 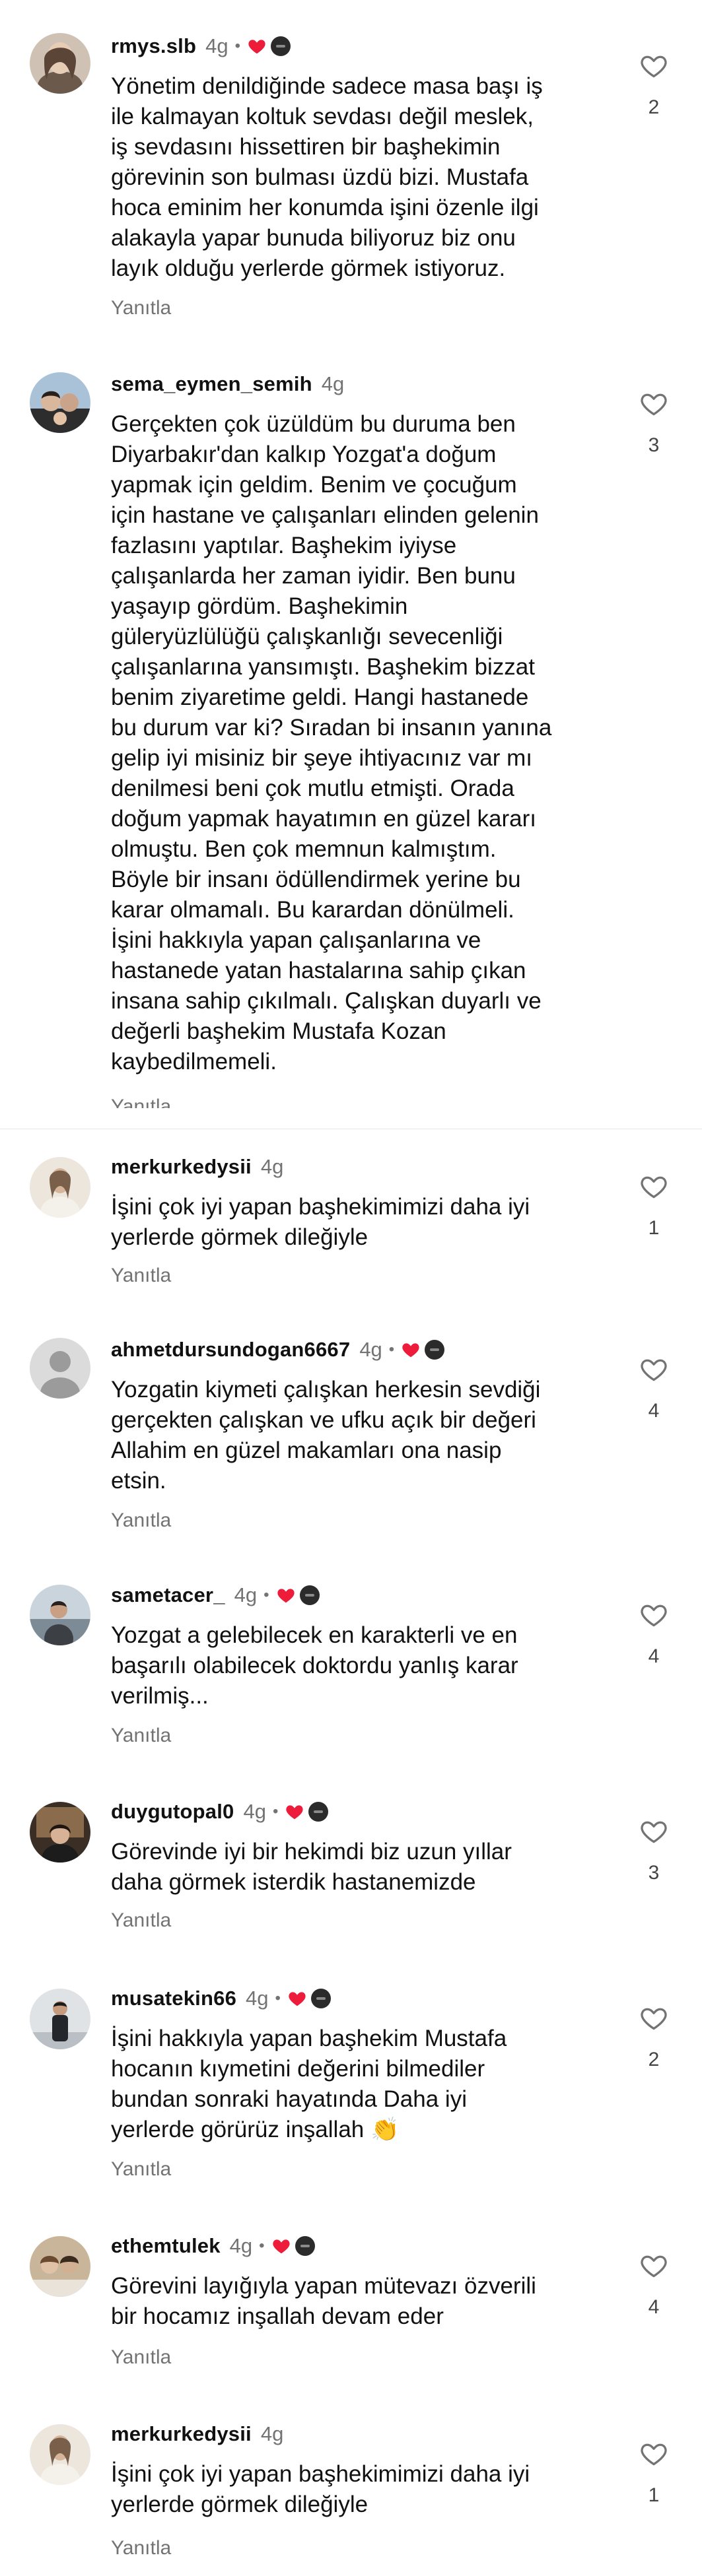 What do you see at coordinates (172, 1812) in the screenshot?
I see `username: duygutopal0` at bounding box center [172, 1812].